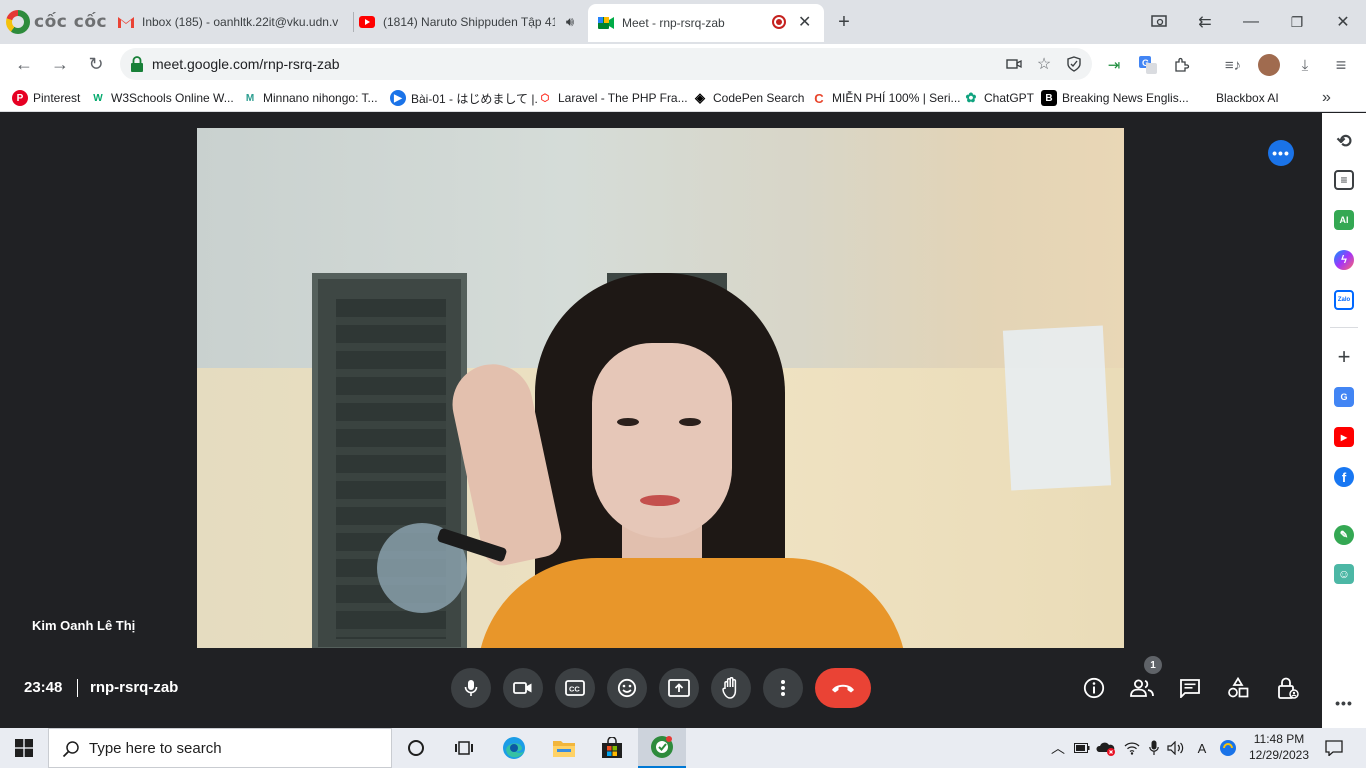 The height and width of the screenshot is (768, 1366). I want to click on history-icon: ⟲, so click(1344, 141).